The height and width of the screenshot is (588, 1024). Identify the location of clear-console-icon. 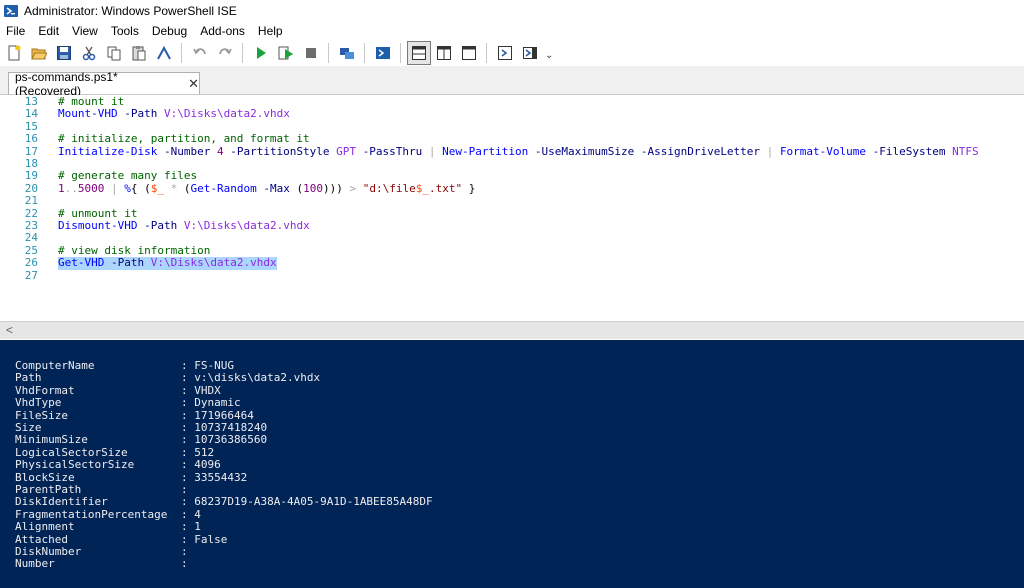
(164, 52).